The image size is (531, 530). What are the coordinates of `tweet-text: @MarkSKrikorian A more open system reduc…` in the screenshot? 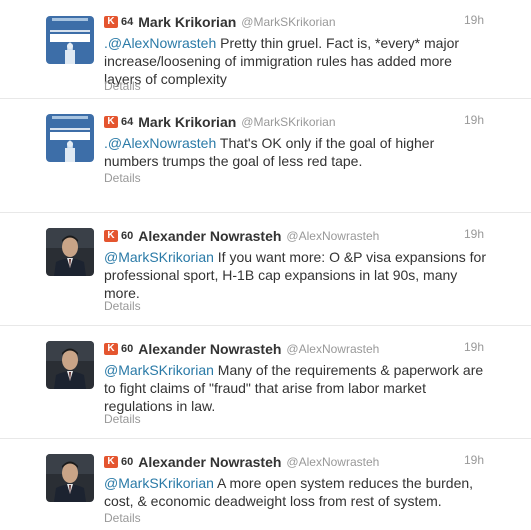 It's located at (296, 492).